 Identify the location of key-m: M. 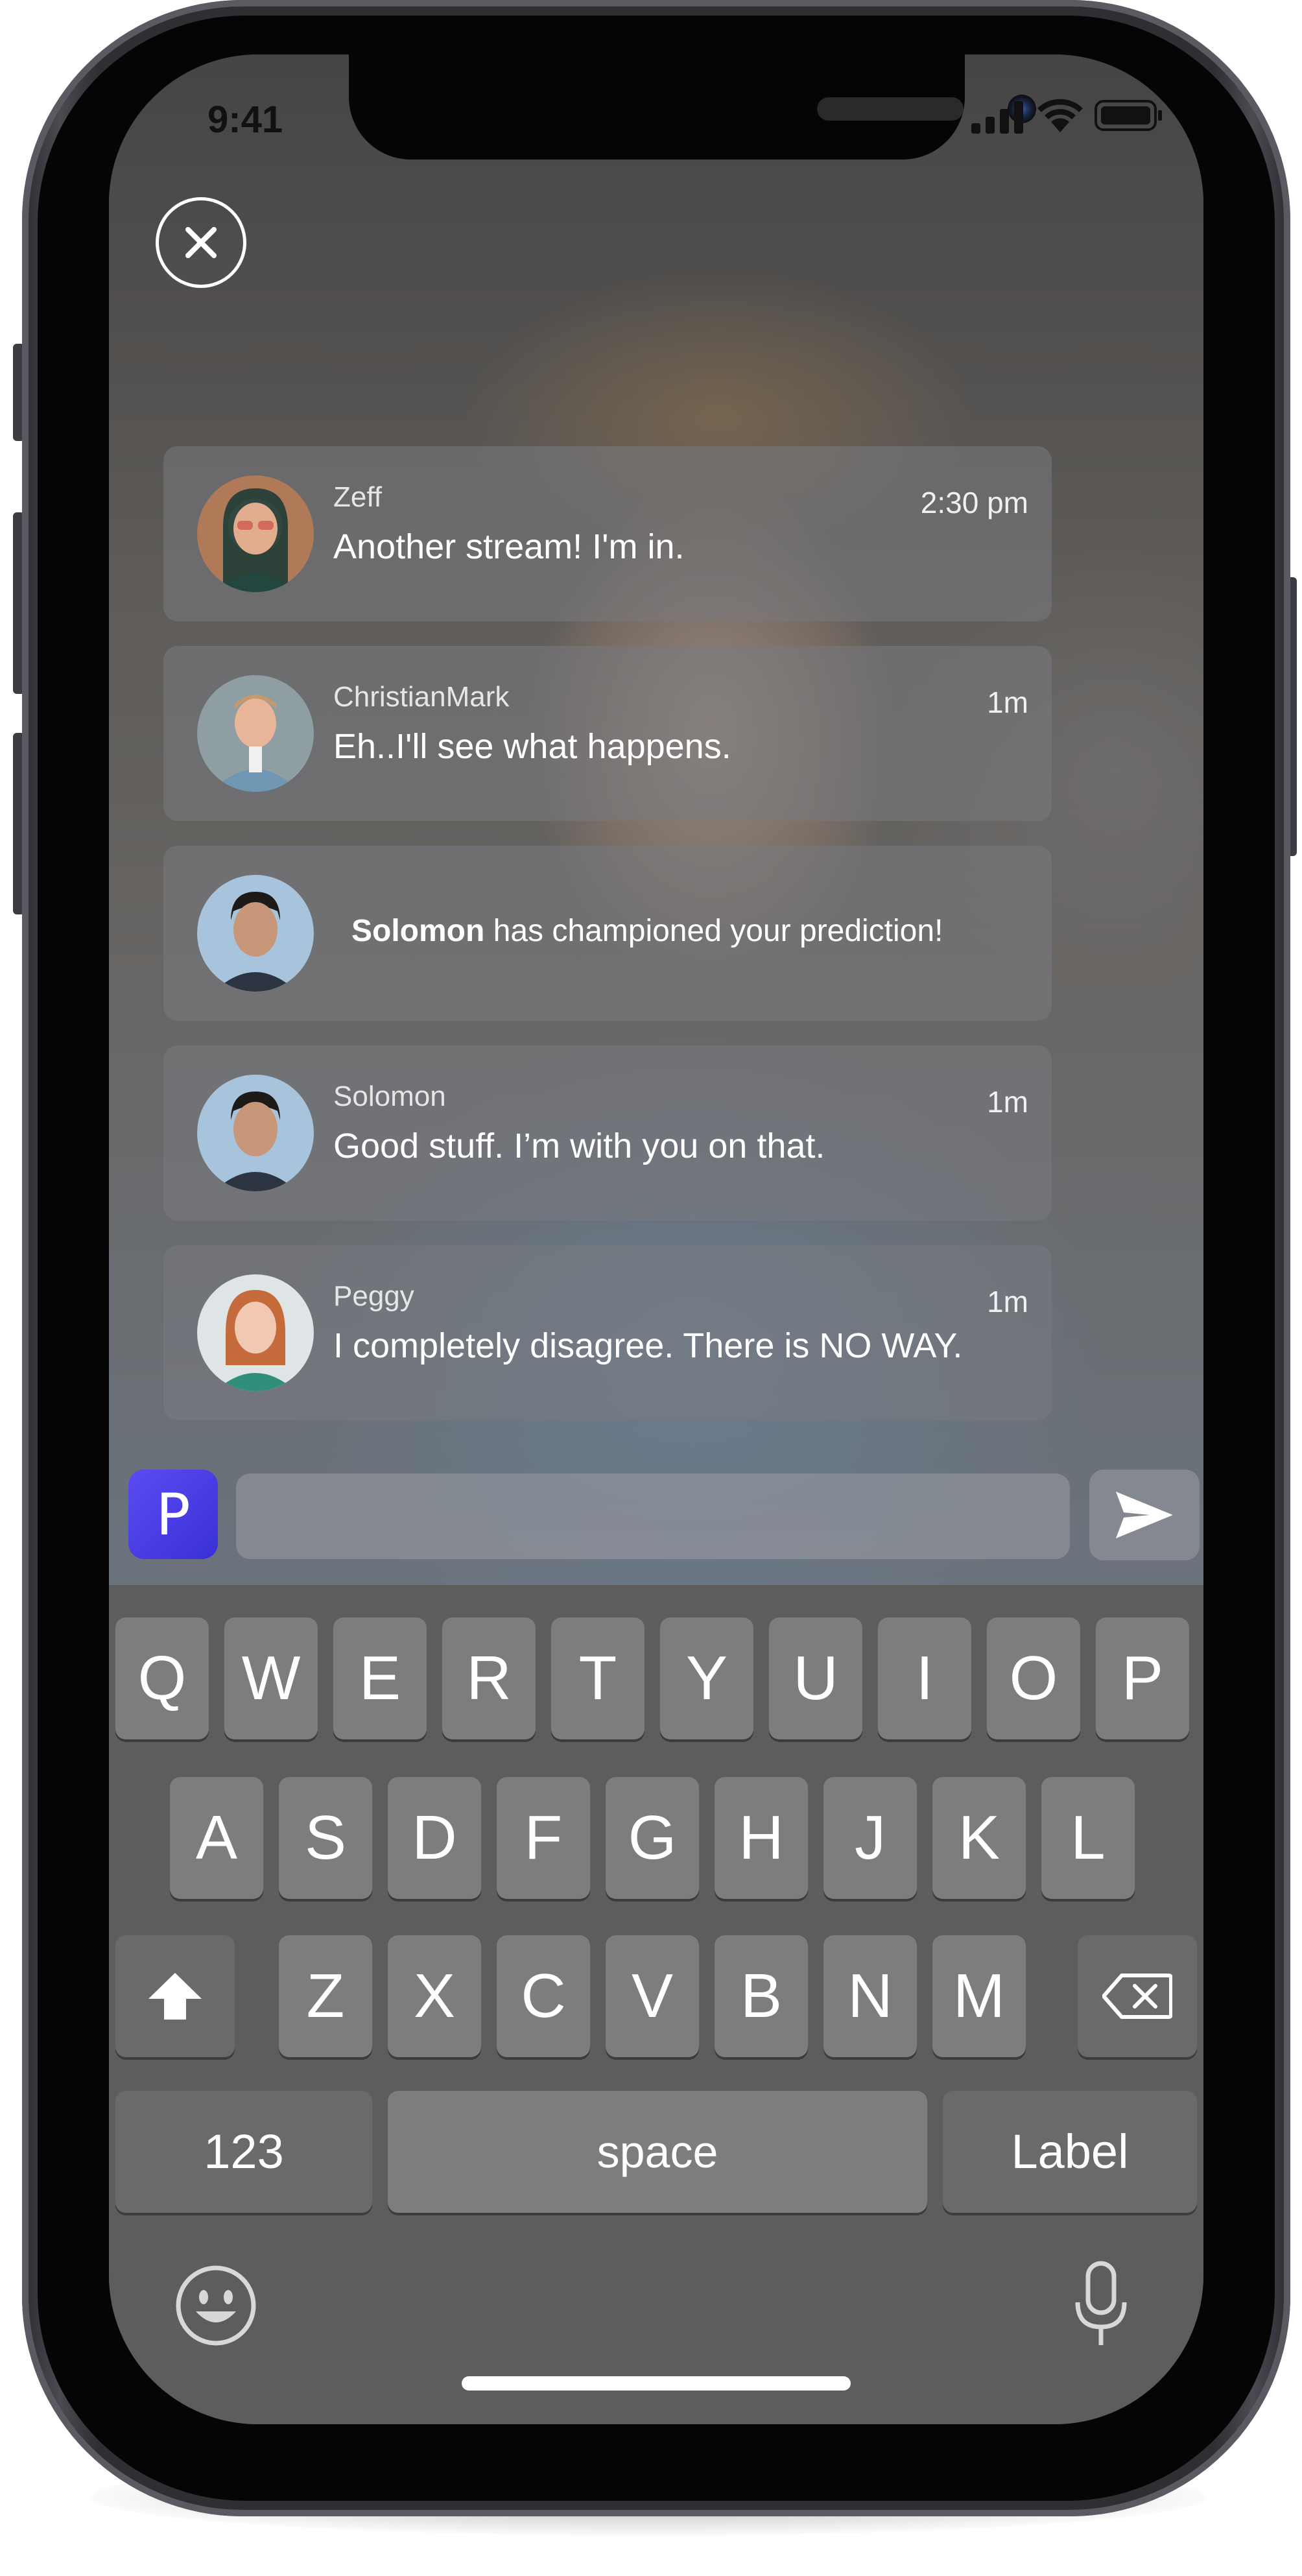
(979, 1996).